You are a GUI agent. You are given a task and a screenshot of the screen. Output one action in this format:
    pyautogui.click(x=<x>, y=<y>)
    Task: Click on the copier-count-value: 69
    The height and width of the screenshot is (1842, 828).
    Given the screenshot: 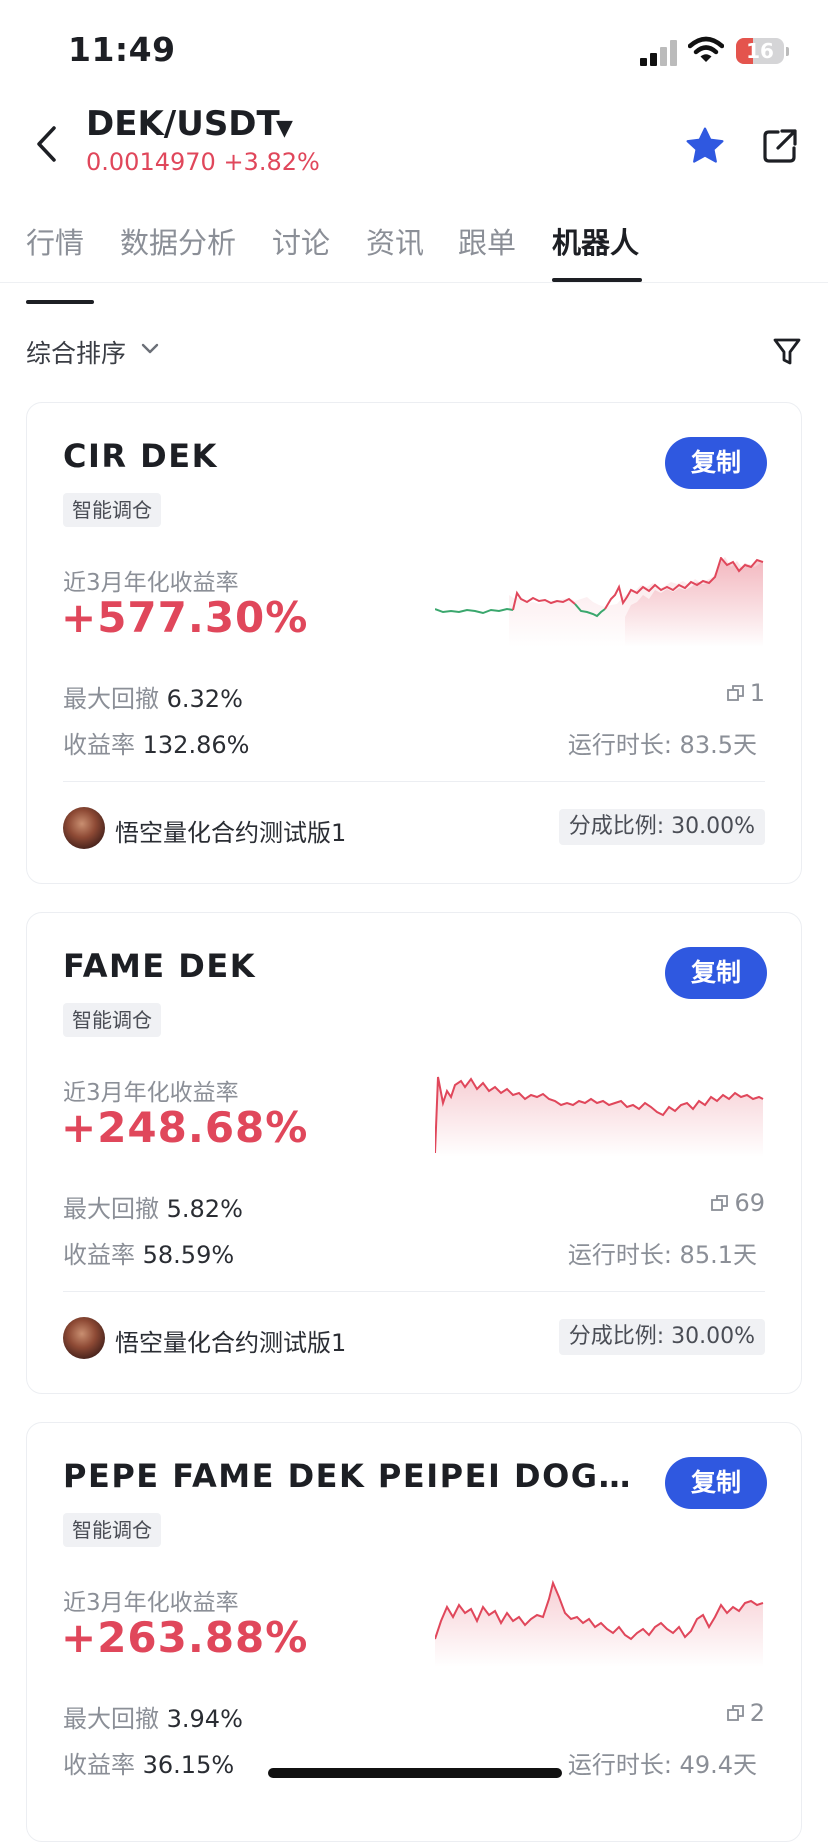 What is the action you would take?
    pyautogui.click(x=749, y=1203)
    